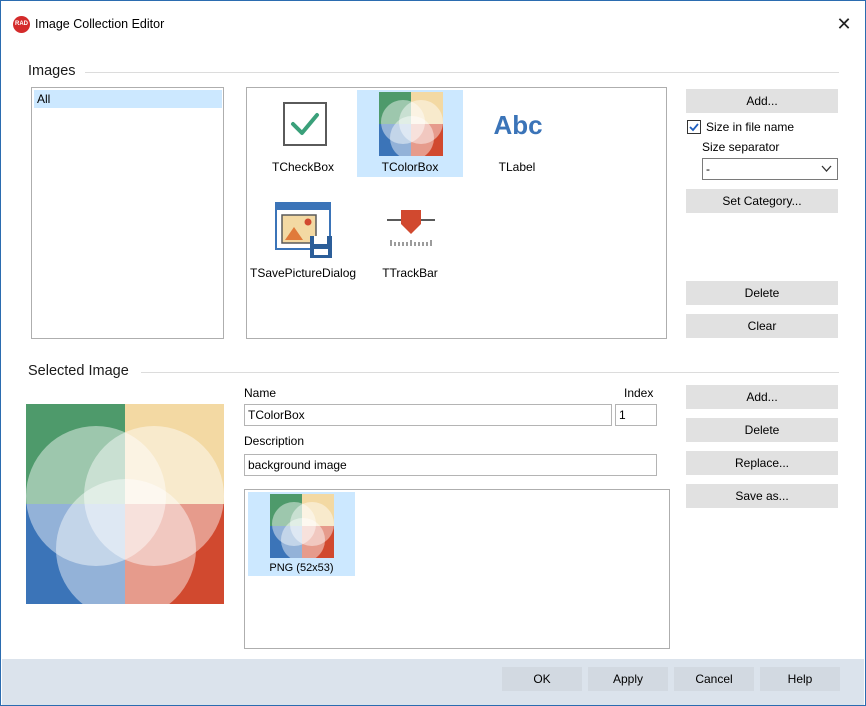 The image size is (866, 706). What do you see at coordinates (303, 230) in the screenshot?
I see `save-picture-icon` at bounding box center [303, 230].